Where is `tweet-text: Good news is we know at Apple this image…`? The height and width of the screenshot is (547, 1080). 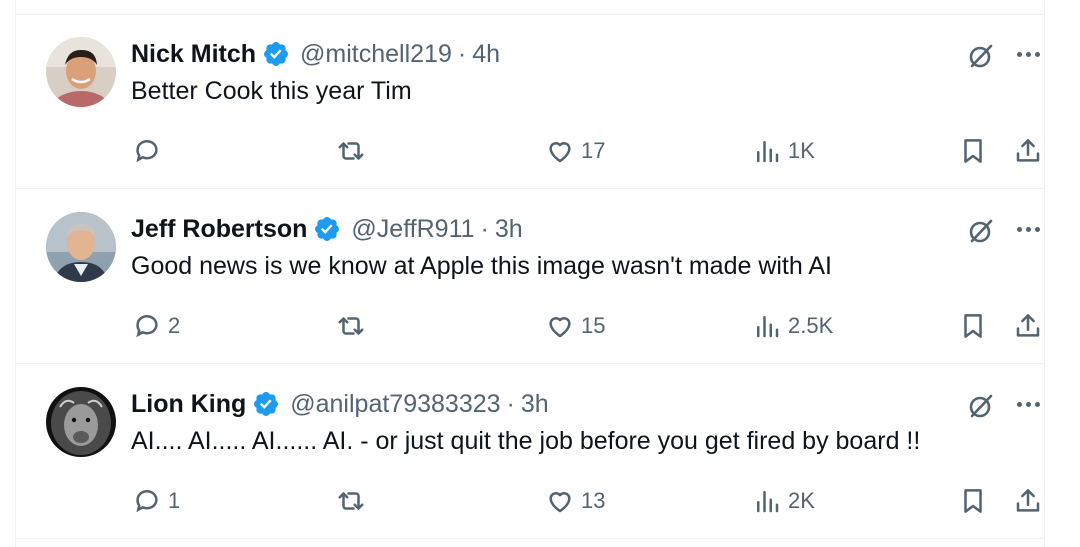 tweet-text: Good news is we know at Apple this image… is located at coordinates (481, 266).